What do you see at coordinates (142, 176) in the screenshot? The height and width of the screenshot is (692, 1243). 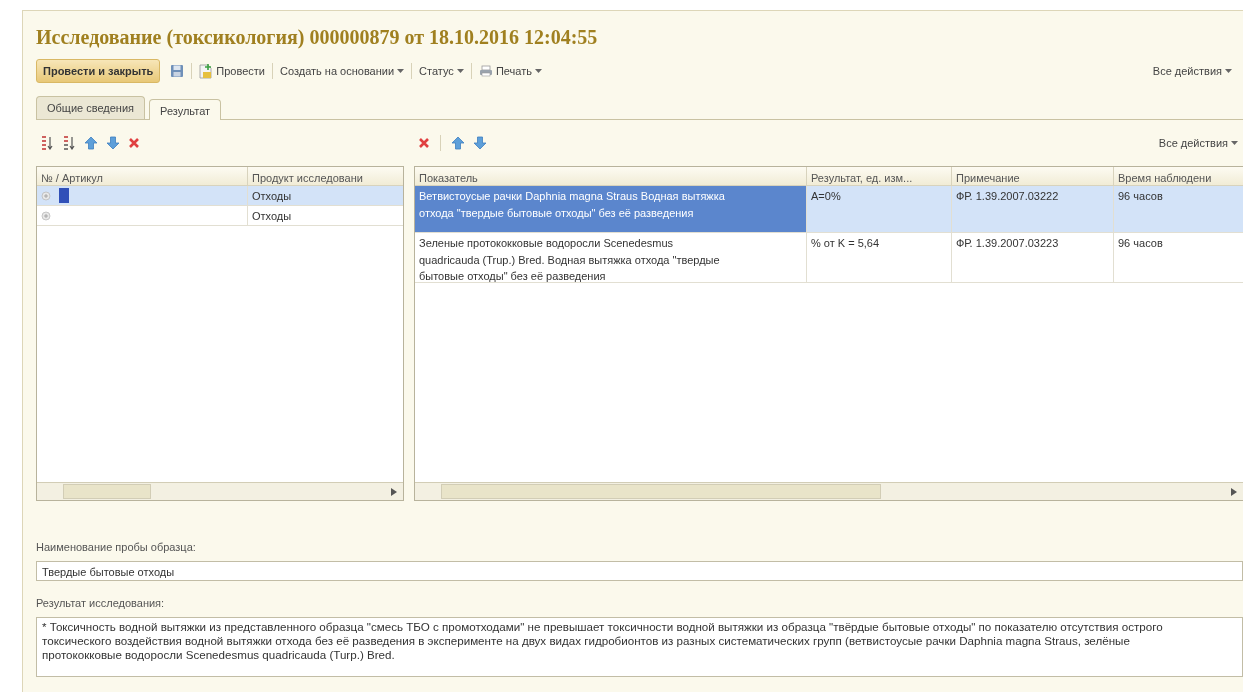 I see `column-header: № / Артикул` at bounding box center [142, 176].